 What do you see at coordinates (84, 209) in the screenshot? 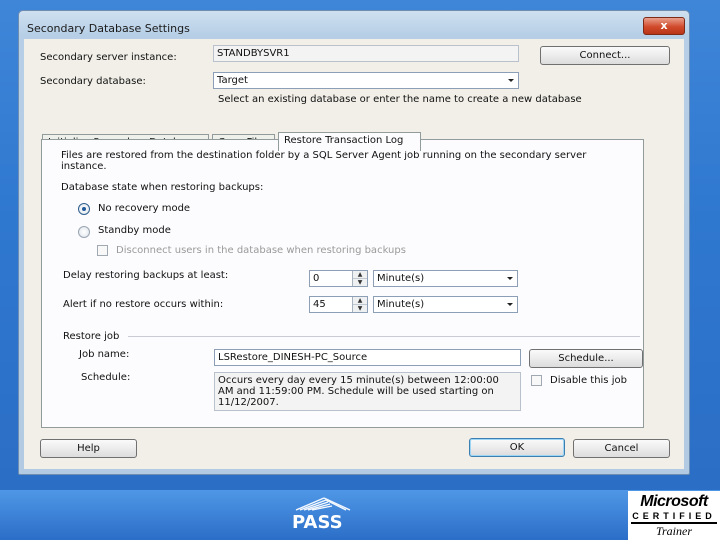
I see `no-recovery-radio` at bounding box center [84, 209].